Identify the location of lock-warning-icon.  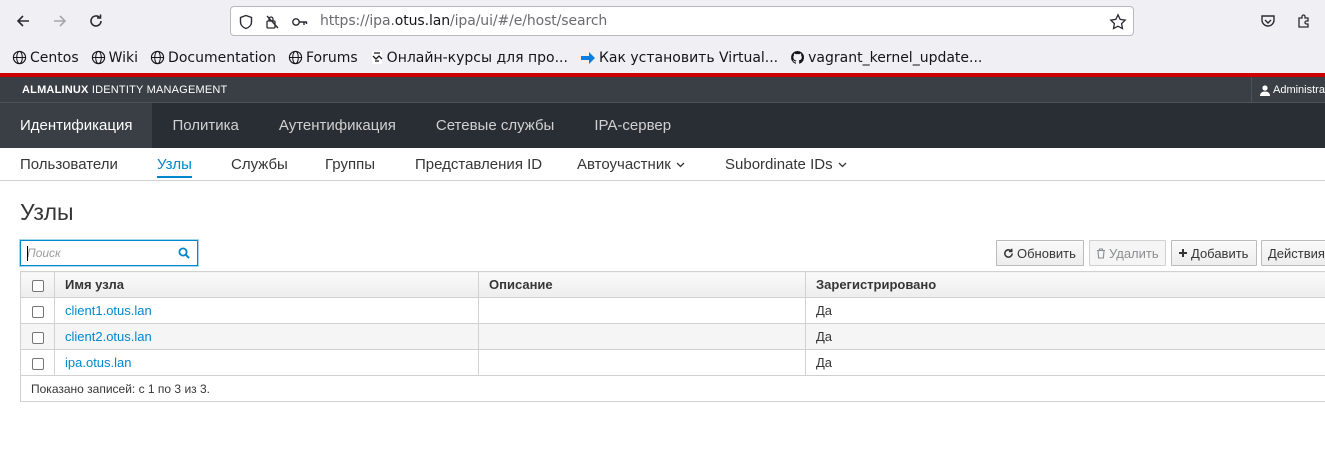
(272, 22).